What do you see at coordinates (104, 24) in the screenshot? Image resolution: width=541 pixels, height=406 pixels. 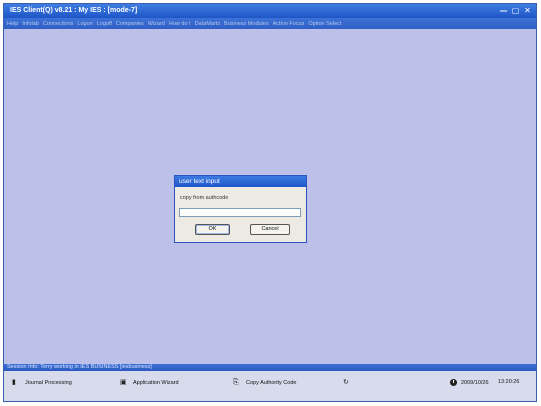 I see `menu-logoff: Logoff` at bounding box center [104, 24].